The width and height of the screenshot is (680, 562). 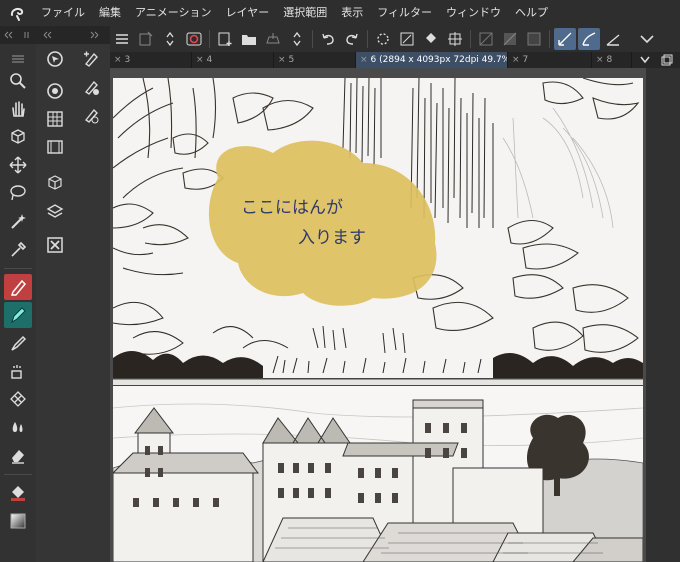 I want to click on pen-settings-icon, so click(x=91, y=87).